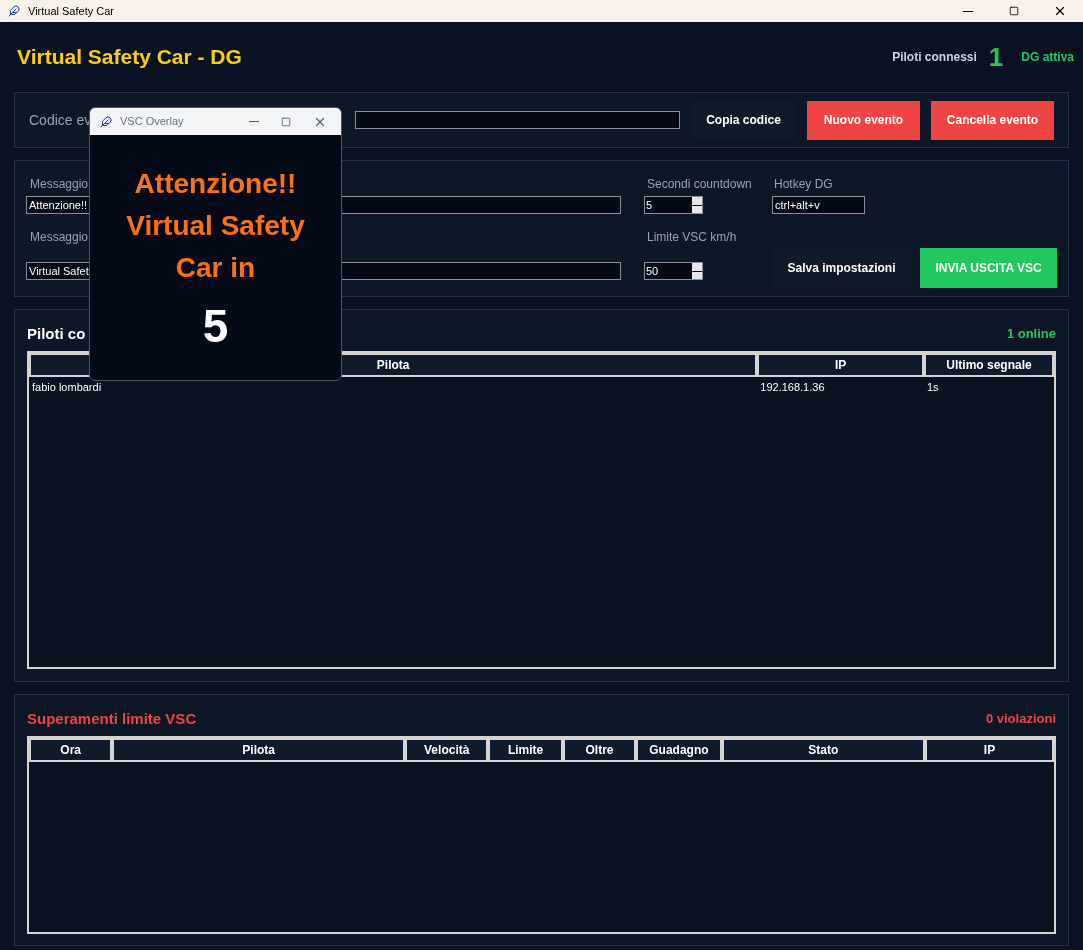 The image size is (1083, 950). I want to click on column-header: Oltre, so click(599, 750).